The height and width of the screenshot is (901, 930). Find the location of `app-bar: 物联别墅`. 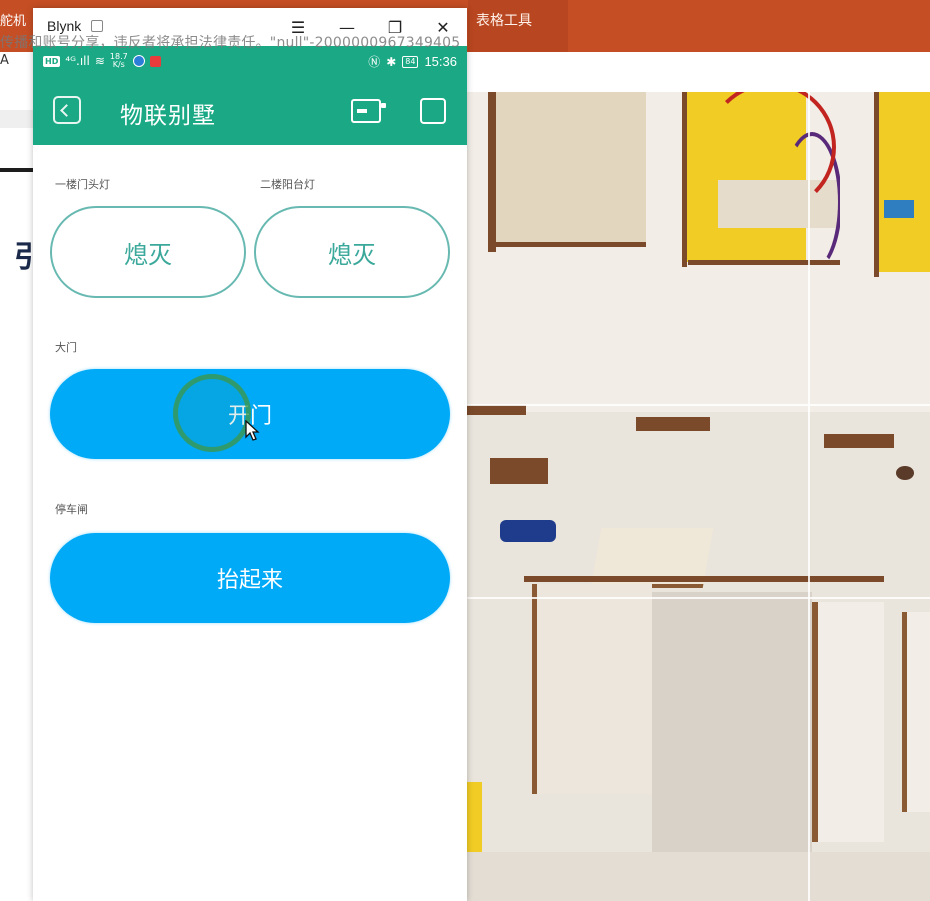

app-bar: 物联别墅 is located at coordinates (250, 110).